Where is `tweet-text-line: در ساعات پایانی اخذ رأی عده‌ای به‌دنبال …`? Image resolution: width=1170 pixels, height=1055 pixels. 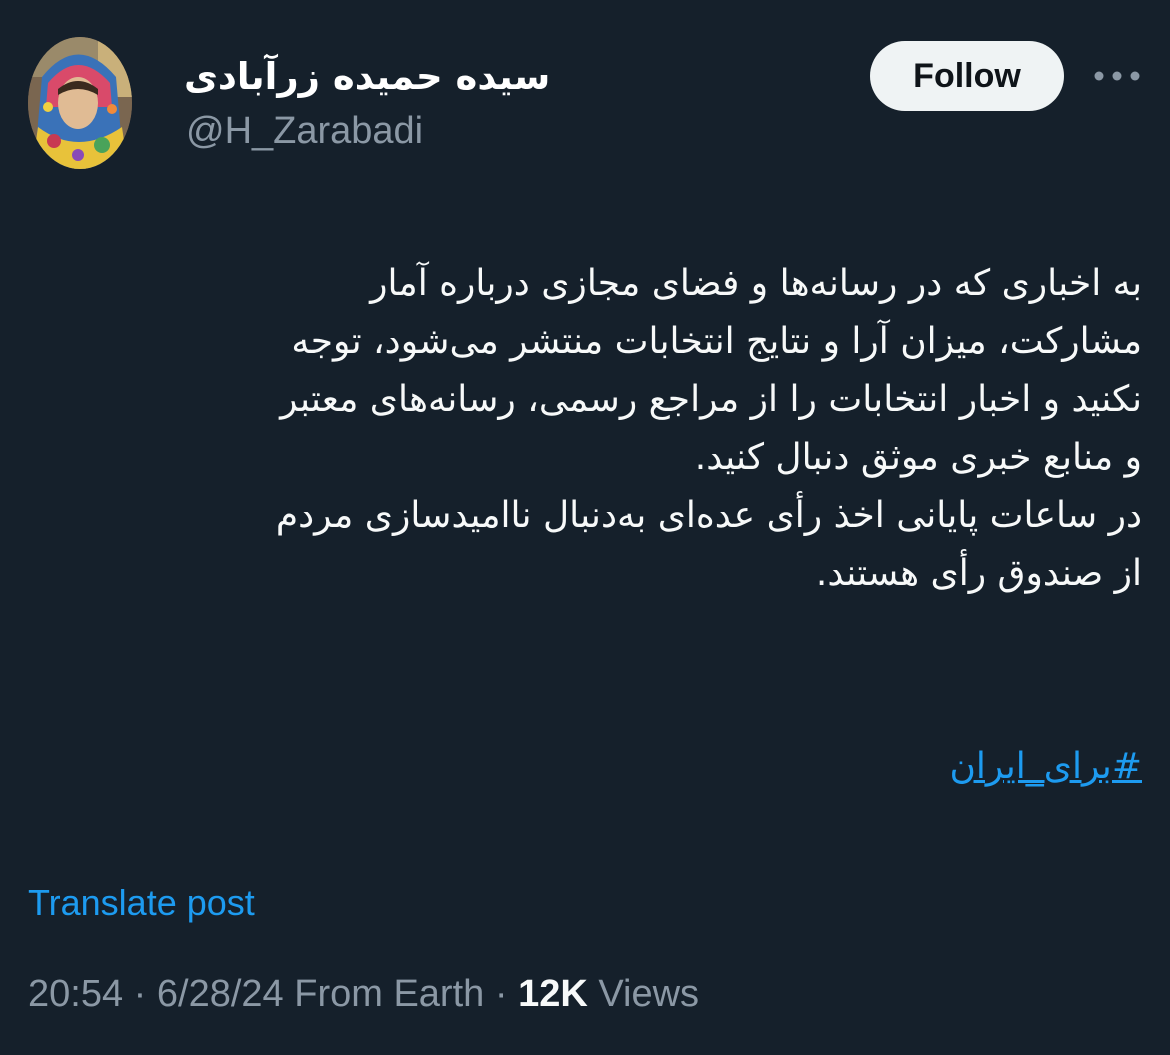
tweet-text-line: در ساعات پایانی اخذ رأی عده‌ای به‌دنبال … is located at coordinates (708, 515).